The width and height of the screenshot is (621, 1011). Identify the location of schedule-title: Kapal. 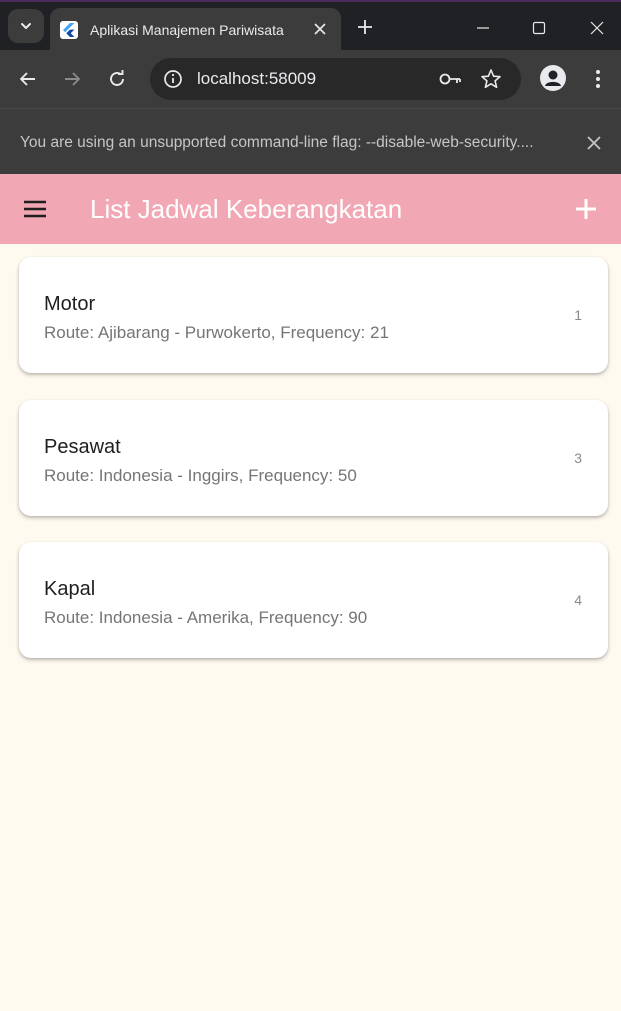
(70, 589).